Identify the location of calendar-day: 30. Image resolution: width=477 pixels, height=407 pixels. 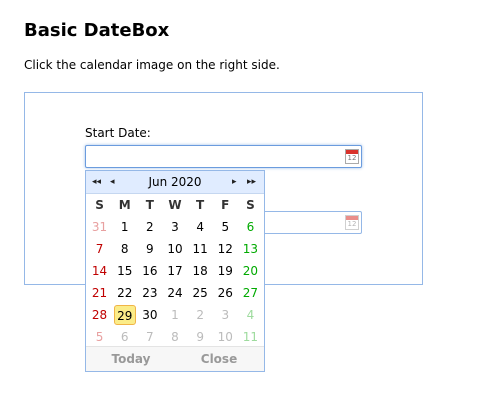
(149, 315).